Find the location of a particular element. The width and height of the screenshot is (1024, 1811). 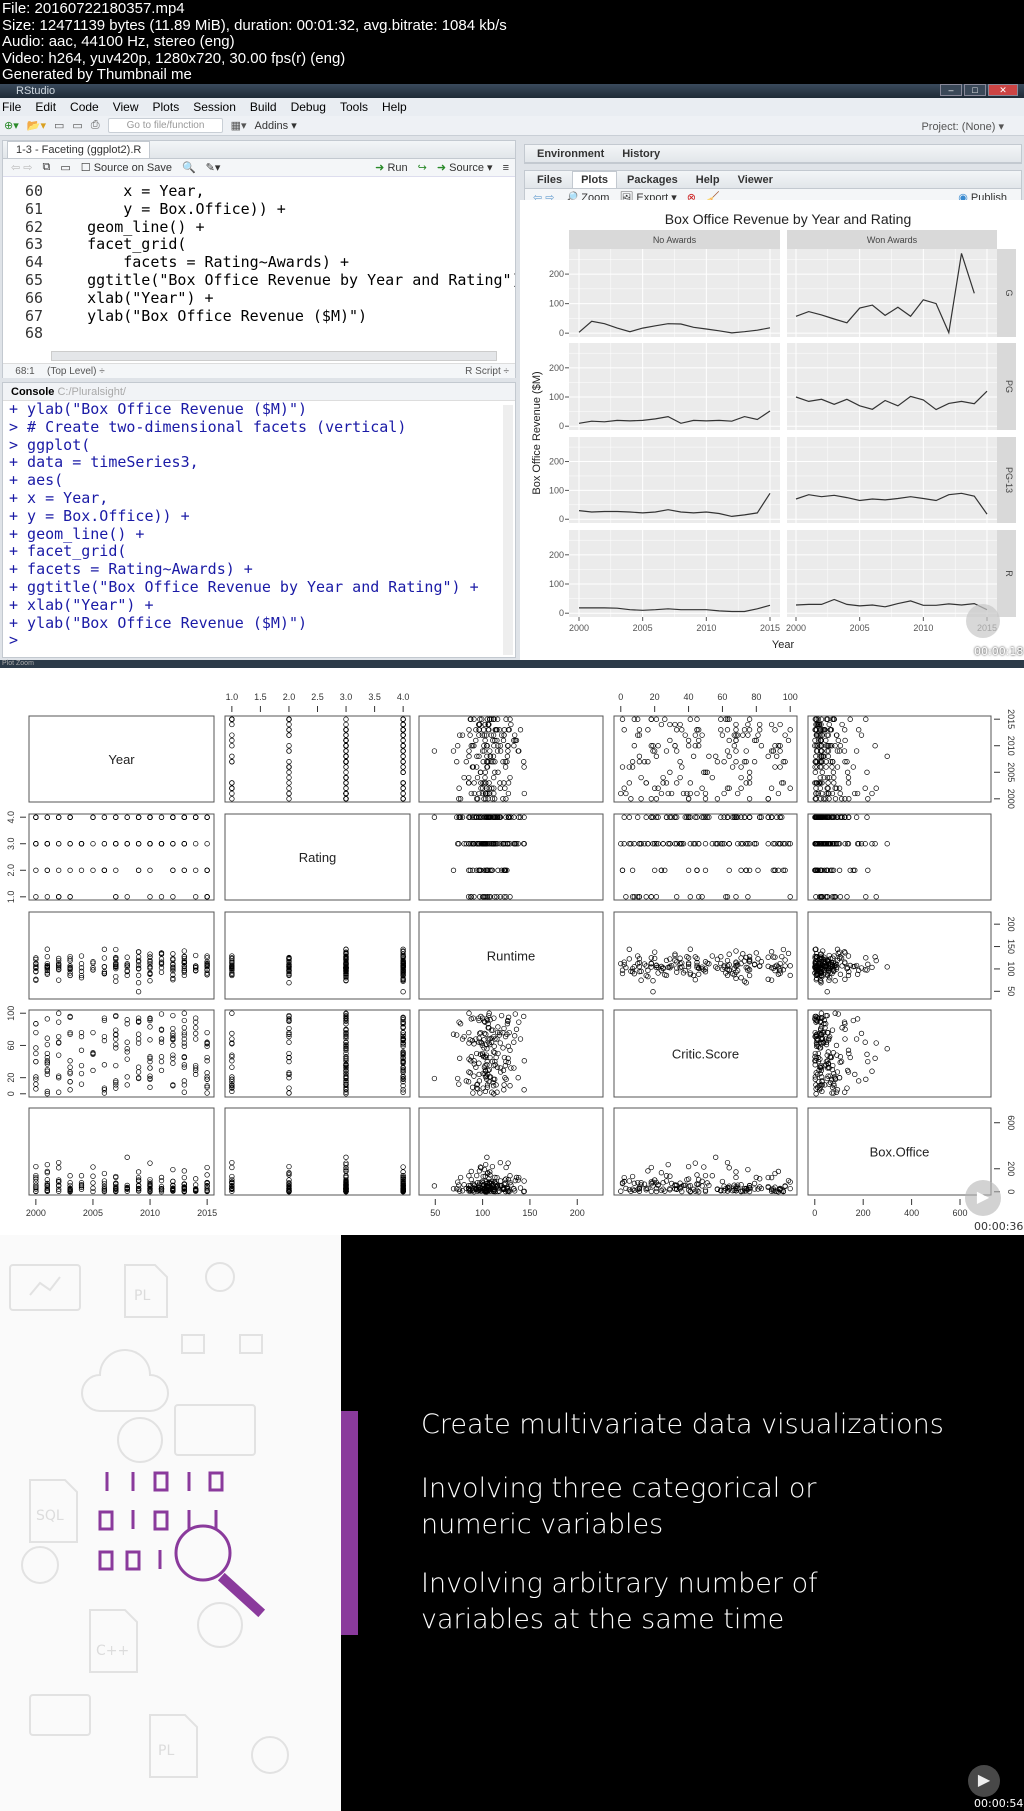

open-file-icon: 📂▾ is located at coordinates (36, 125).